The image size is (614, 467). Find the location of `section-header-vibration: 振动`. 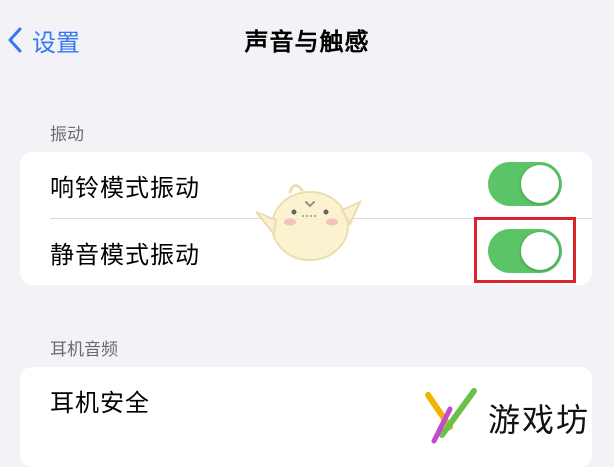

section-header-vibration: 振动 is located at coordinates (67, 135).